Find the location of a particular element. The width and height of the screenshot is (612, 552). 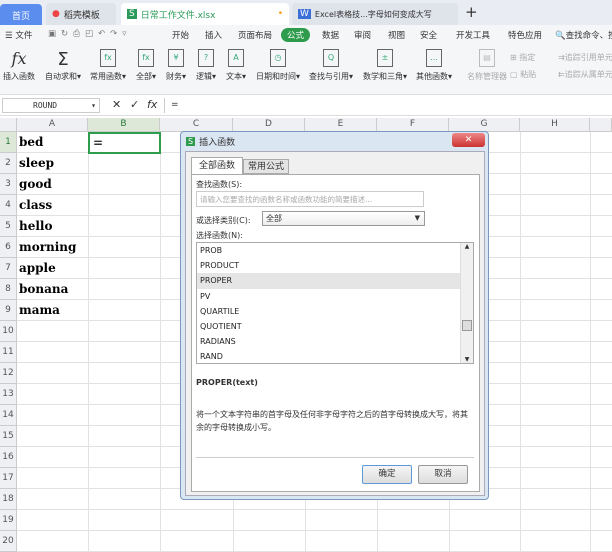

column-header: A is located at coordinates (52, 125).